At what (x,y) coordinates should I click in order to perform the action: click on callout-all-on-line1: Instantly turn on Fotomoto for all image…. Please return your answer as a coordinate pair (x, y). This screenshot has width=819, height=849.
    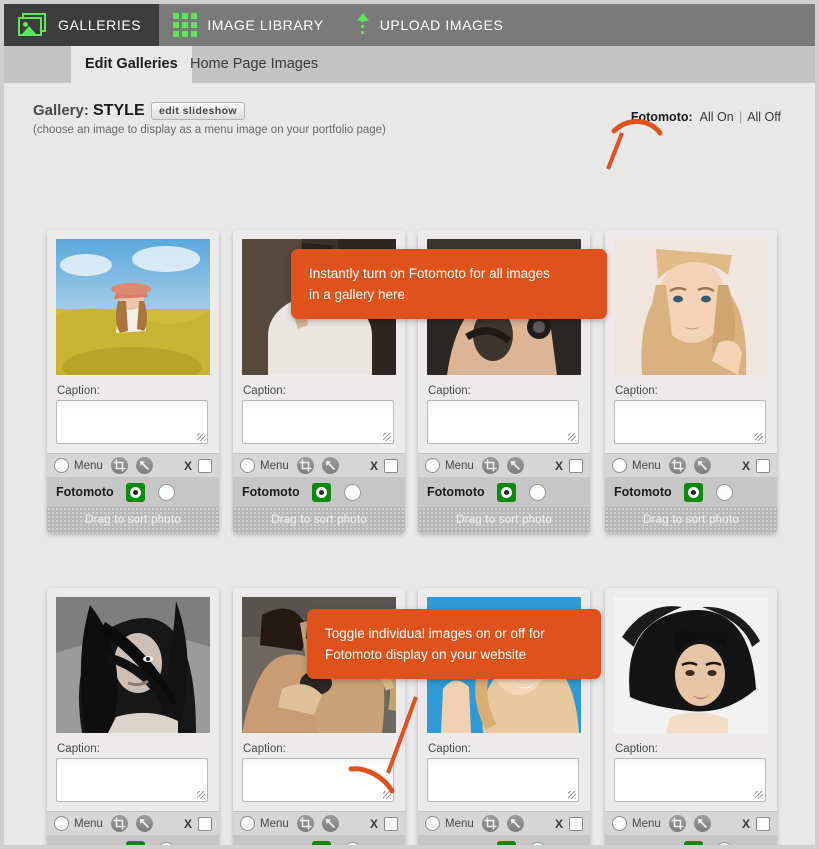
    Looking at the image, I should click on (429, 273).